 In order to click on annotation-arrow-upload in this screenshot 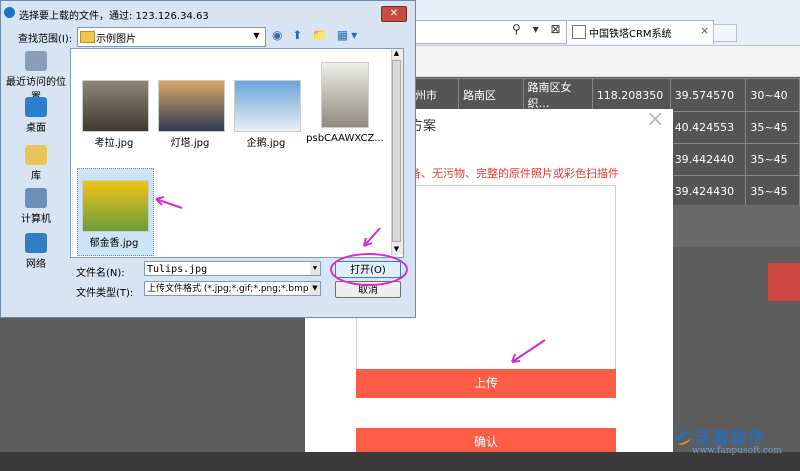, I will do `click(528, 351)`.